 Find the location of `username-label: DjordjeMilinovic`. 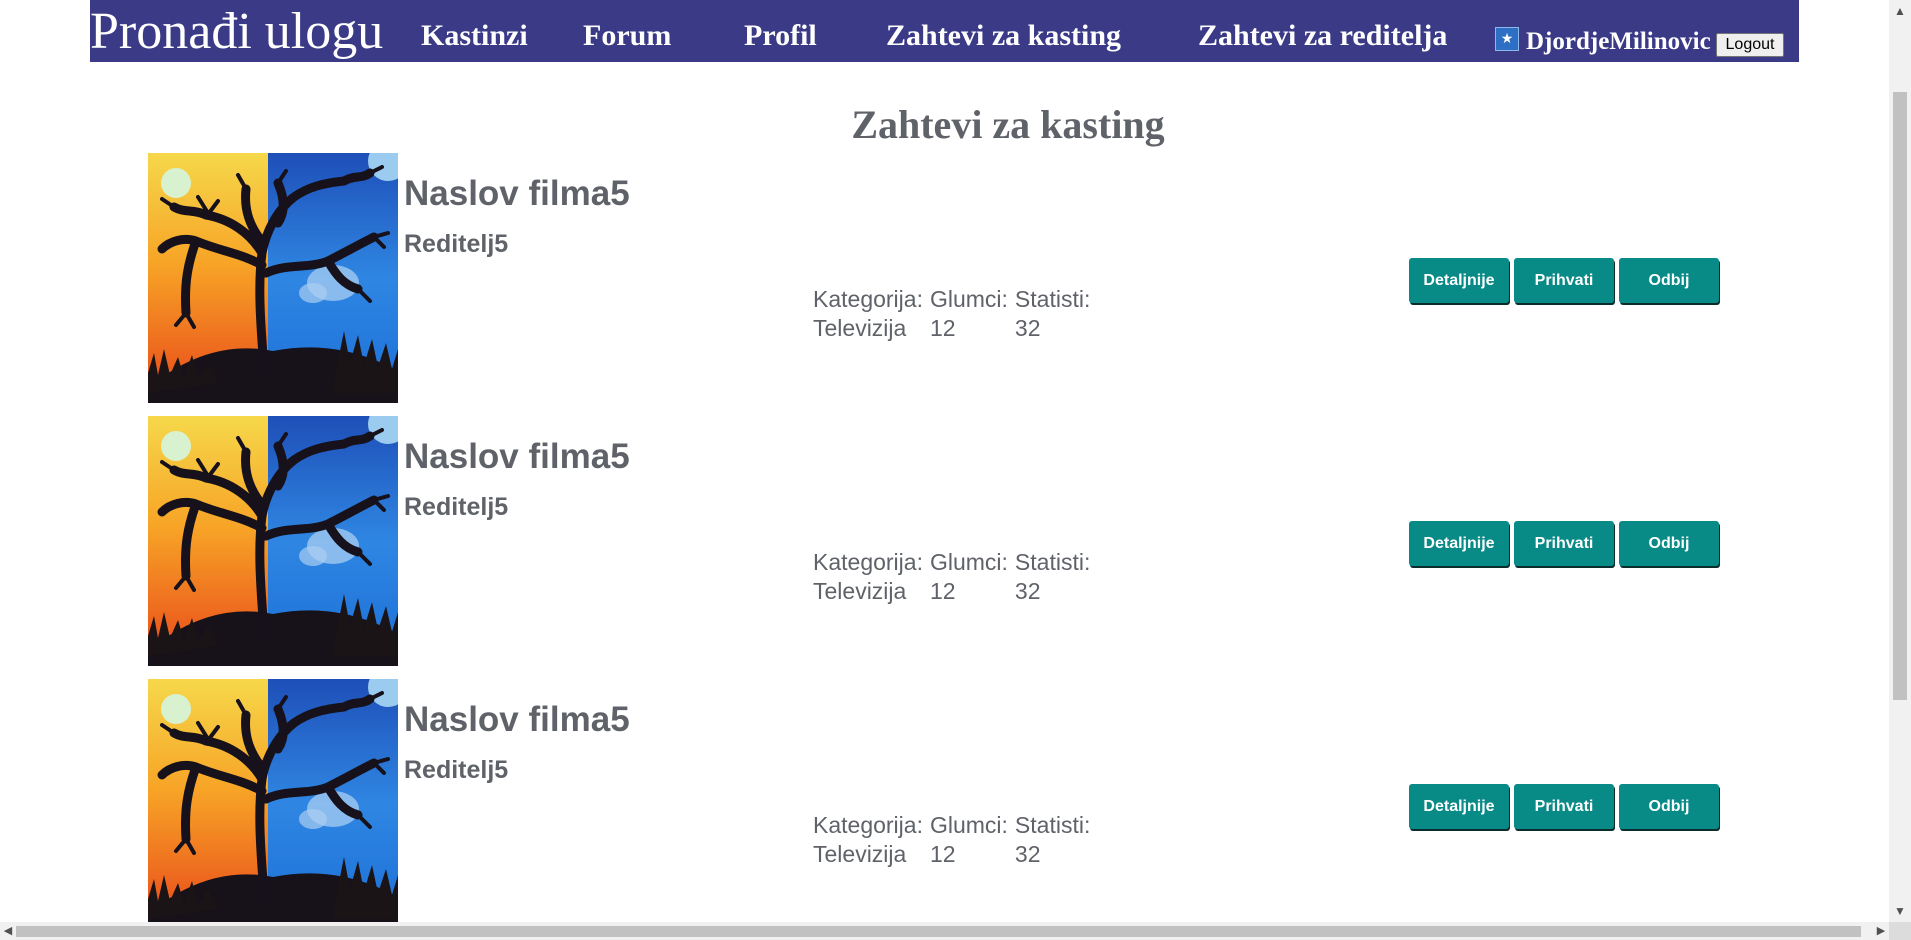

username-label: DjordjeMilinovic is located at coordinates (1618, 42).